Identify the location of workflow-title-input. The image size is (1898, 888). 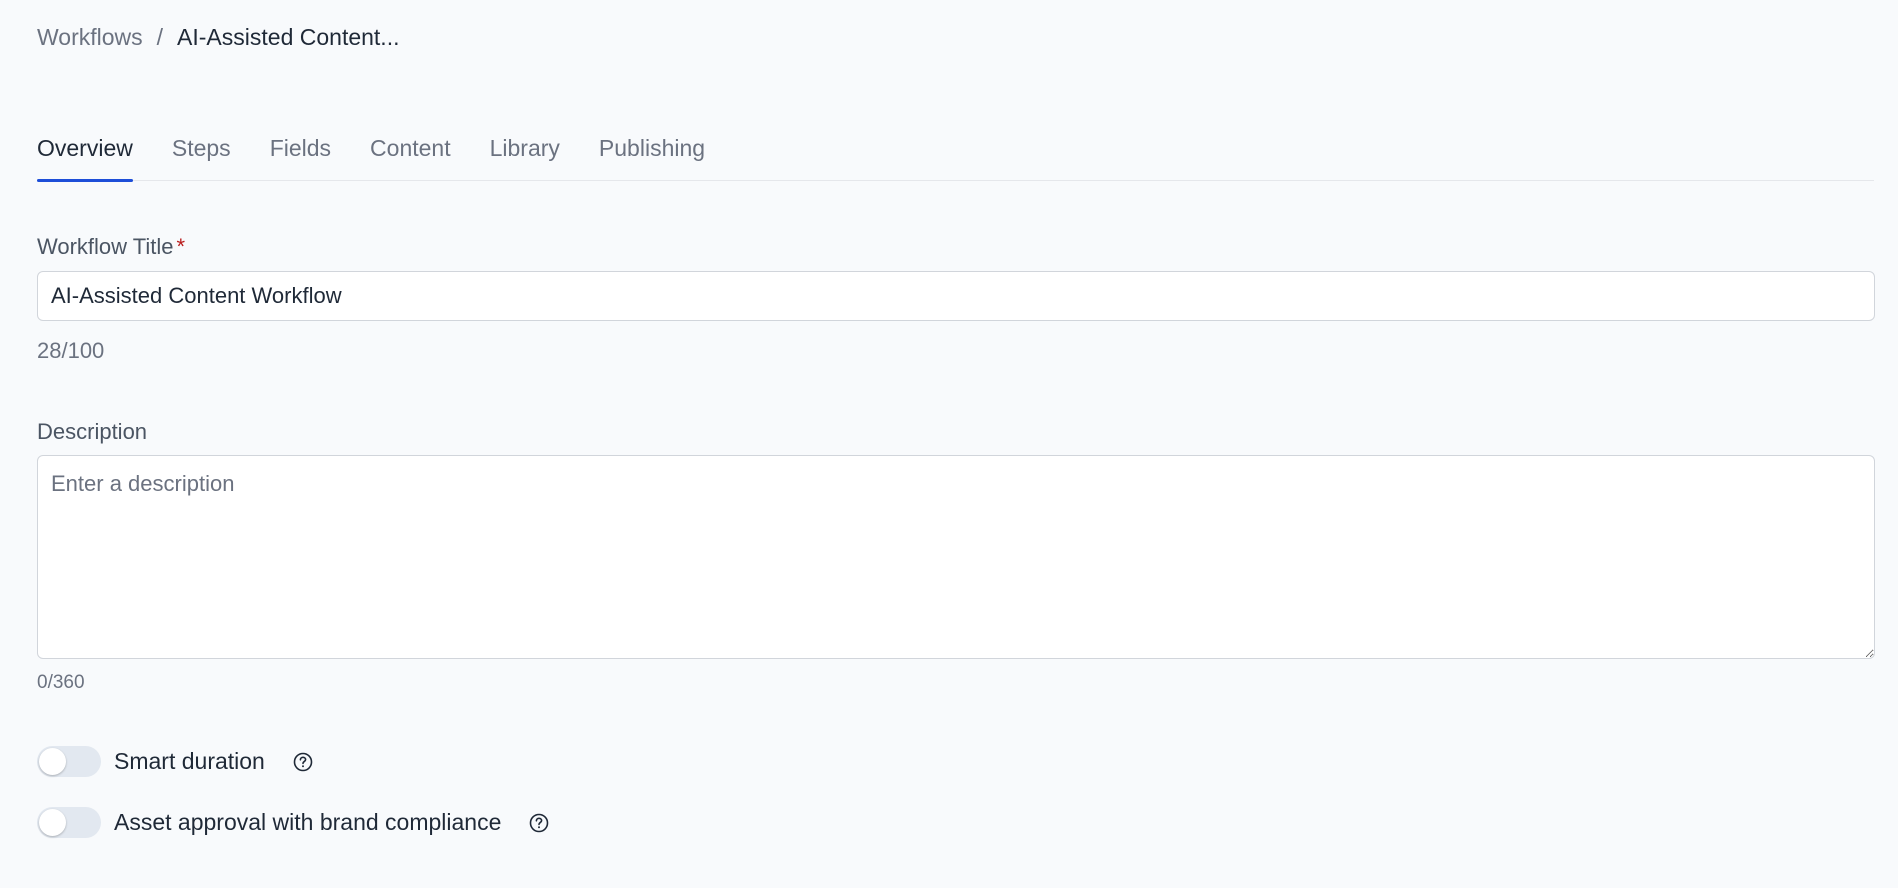
(956, 296).